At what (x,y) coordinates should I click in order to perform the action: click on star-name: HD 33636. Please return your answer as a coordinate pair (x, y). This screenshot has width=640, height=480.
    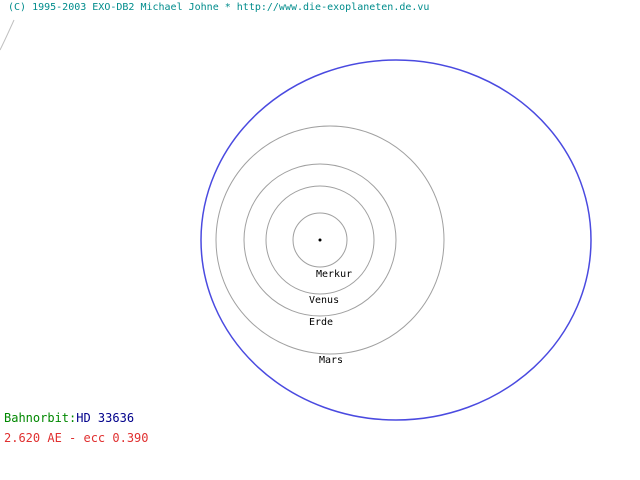
    Looking at the image, I should click on (105, 418).